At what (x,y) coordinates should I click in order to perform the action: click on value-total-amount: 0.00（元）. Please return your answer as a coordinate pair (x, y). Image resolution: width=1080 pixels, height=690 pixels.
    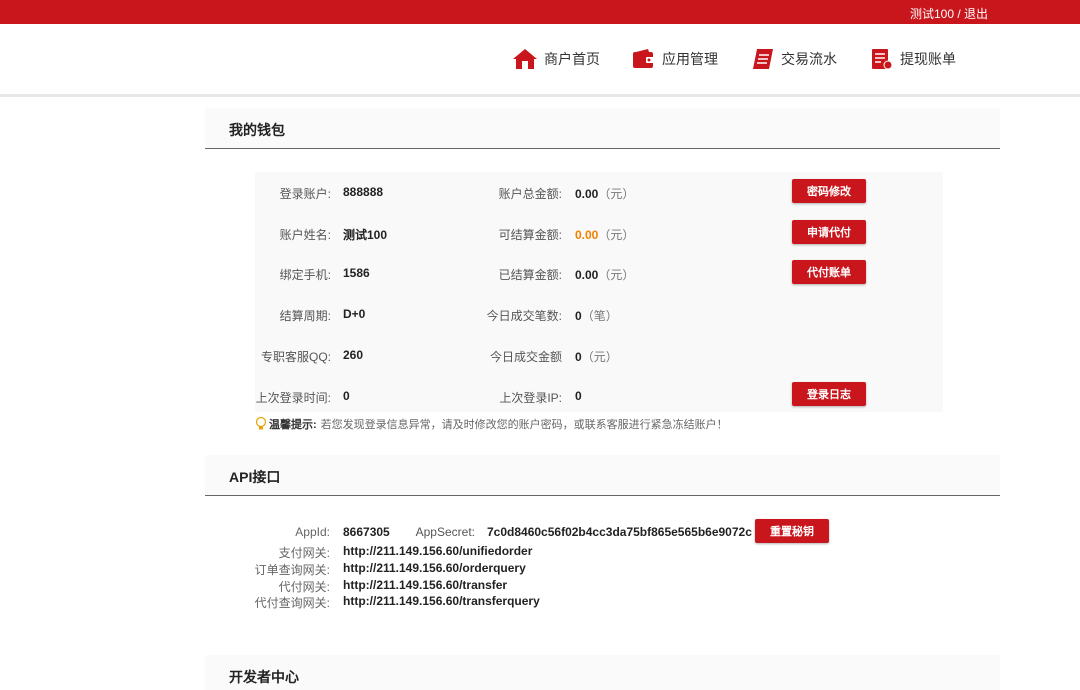
    Looking at the image, I should click on (605, 194).